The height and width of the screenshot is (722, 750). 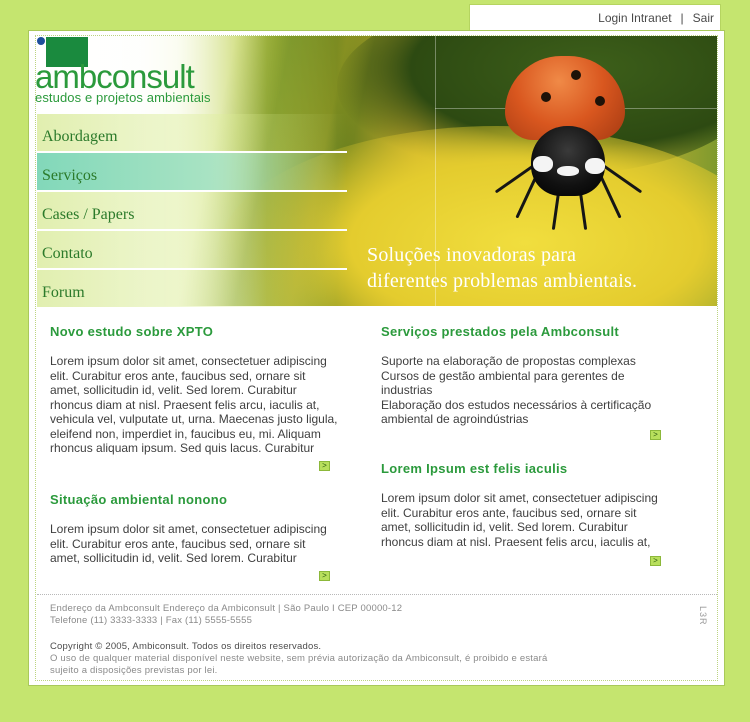 I want to click on section-title: Situação ambiental nonono, so click(x=198, y=499).